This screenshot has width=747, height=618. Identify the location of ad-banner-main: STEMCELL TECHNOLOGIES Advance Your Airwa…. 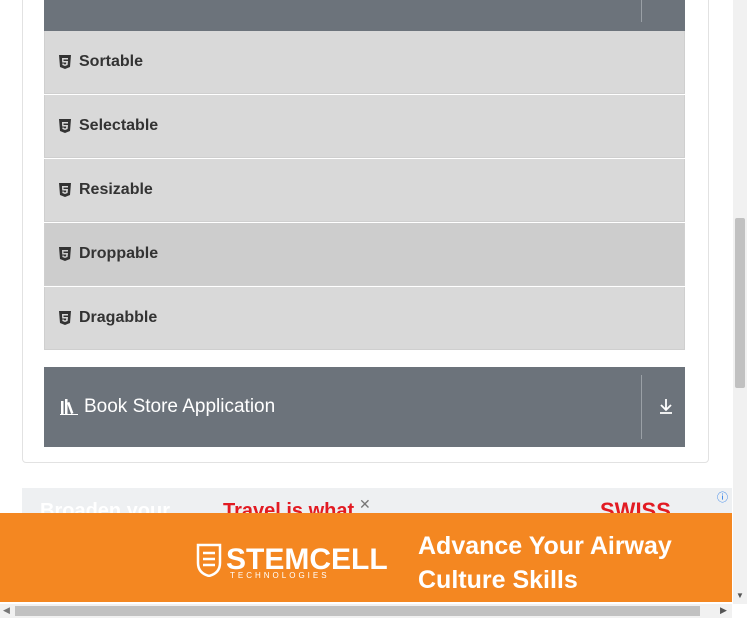
(366, 557).